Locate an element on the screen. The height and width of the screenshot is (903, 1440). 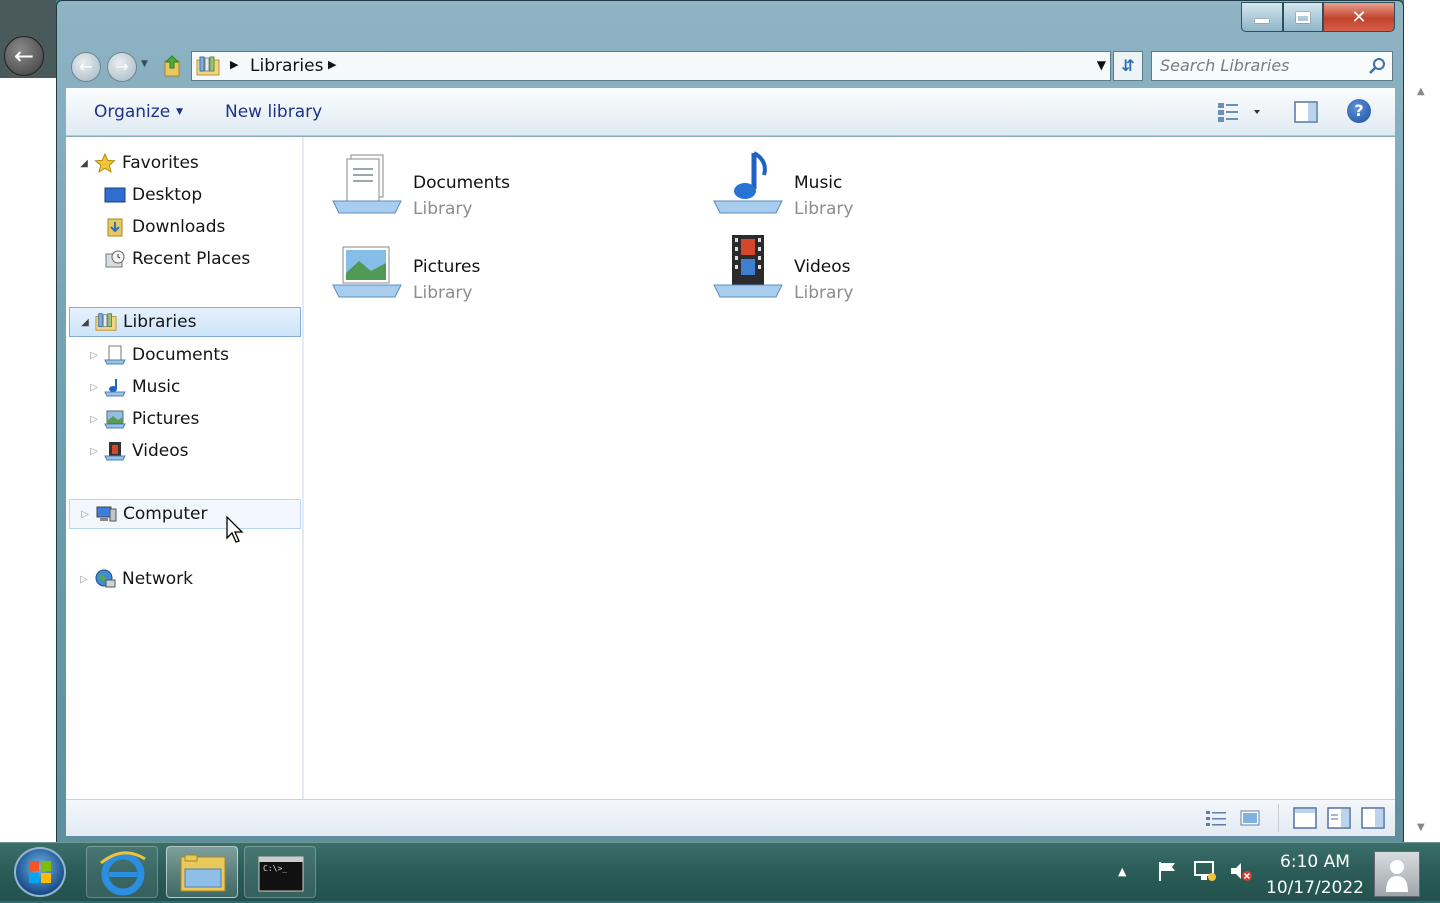
details-pane-icon is located at coordinates (1339, 818).